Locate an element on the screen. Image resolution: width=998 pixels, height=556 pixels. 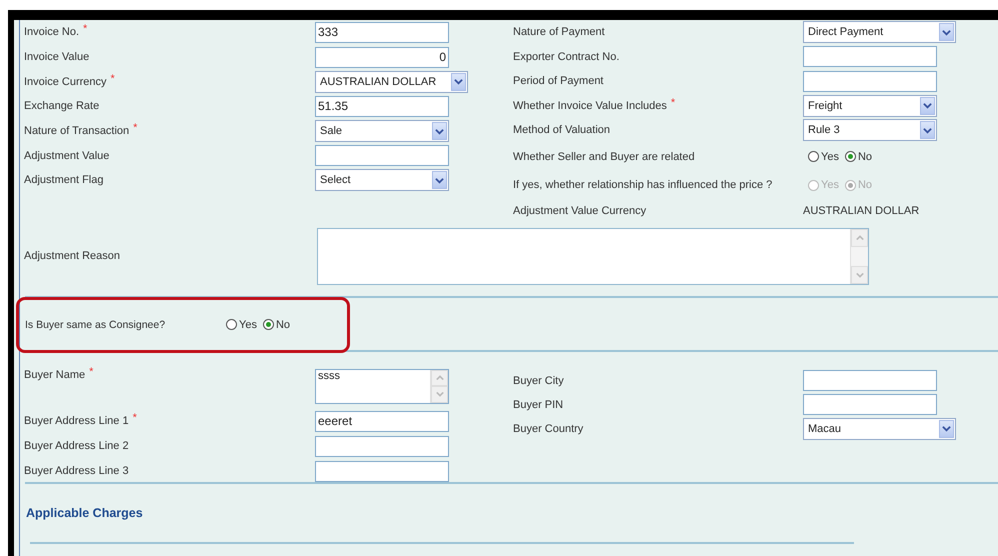
field-label: Whether Seller and Buyer are related is located at coordinates (604, 156).